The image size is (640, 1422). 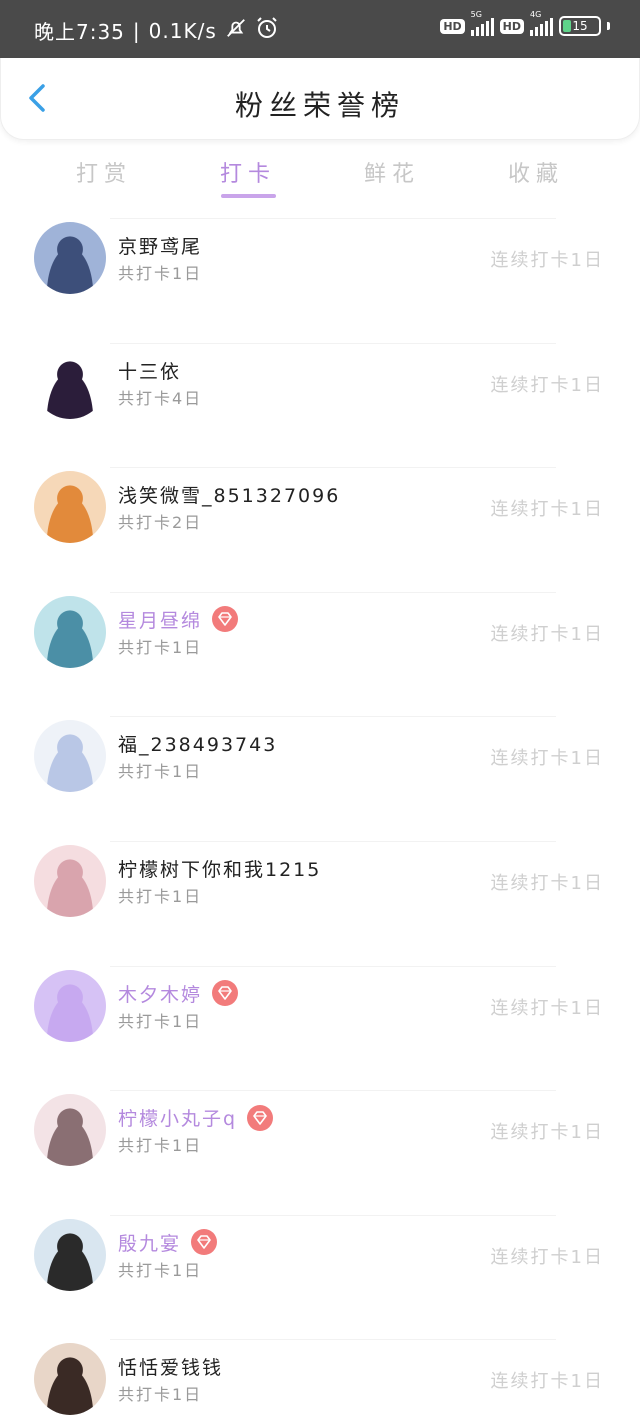 I want to click on fan-name: 星月昼绵, so click(x=160, y=620).